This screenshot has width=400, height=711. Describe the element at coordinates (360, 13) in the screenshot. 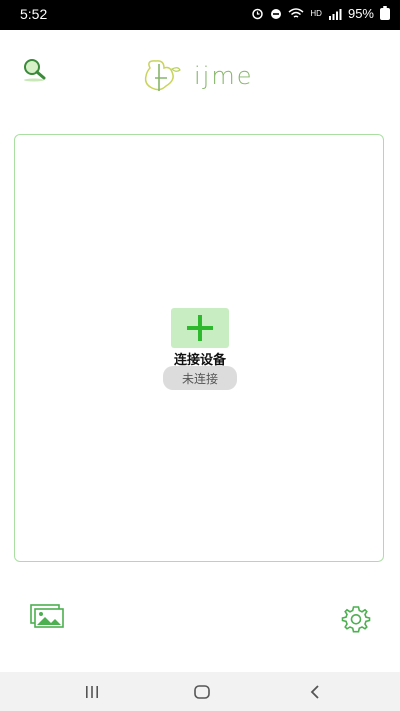

I see `battery-percent: 95%` at that location.